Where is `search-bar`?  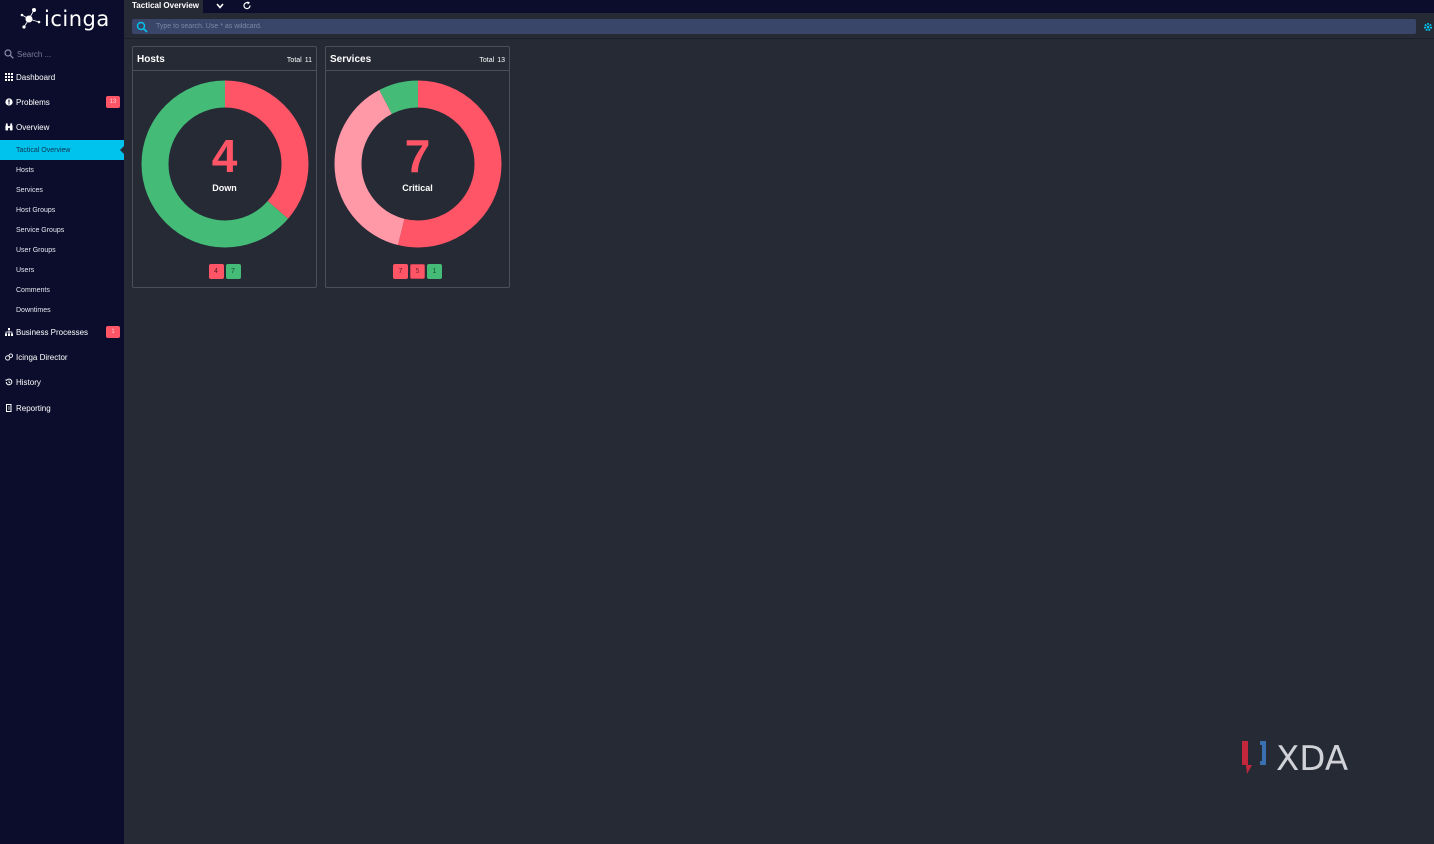 search-bar is located at coordinates (774, 26).